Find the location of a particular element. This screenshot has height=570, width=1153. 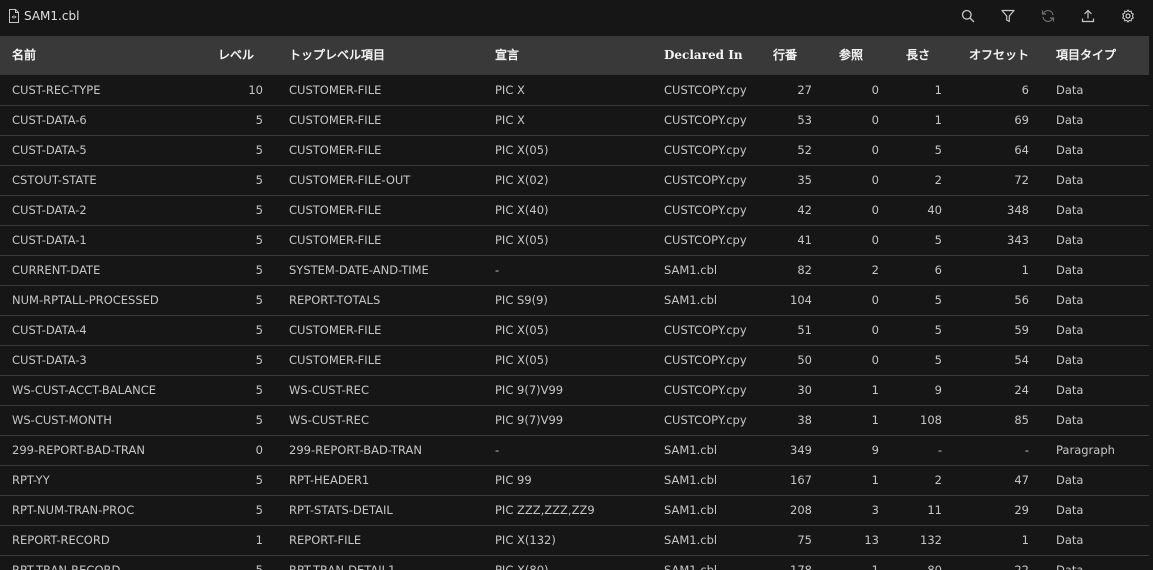

cell-name: CURRENT-DATE is located at coordinates (56, 270).